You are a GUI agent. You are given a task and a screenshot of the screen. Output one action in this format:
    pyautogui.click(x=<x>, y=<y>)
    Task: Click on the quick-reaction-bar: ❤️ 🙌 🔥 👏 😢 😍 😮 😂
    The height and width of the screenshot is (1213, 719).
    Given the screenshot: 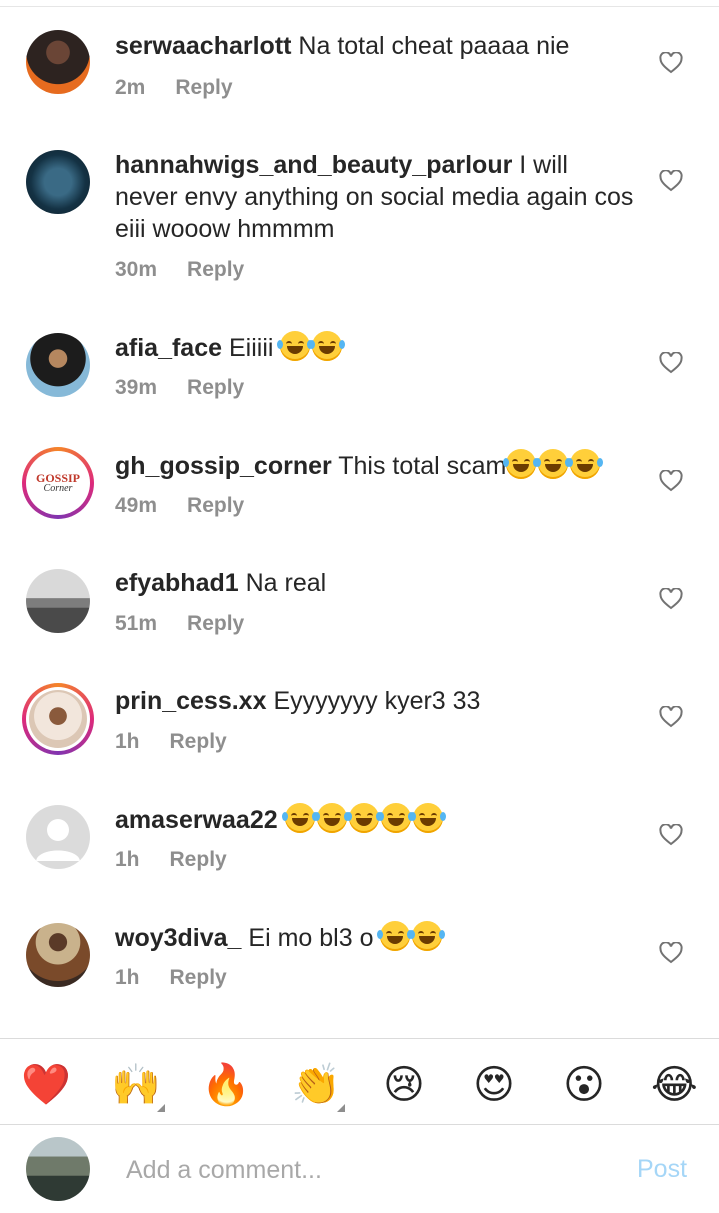 What is the action you would take?
    pyautogui.click(x=359, y=1082)
    